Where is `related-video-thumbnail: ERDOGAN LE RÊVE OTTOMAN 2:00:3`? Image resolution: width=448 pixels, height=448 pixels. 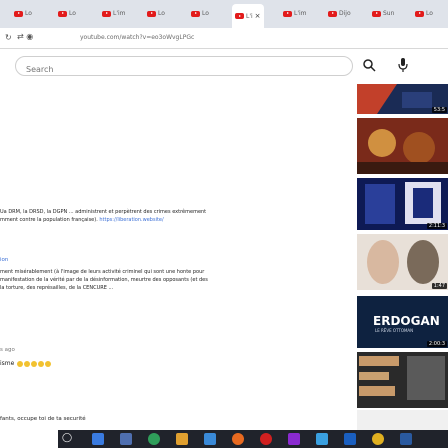 related-video-thumbnail: ERDOGAN LE RÊVE OTTOMAN 2:00:3 is located at coordinates (402, 322).